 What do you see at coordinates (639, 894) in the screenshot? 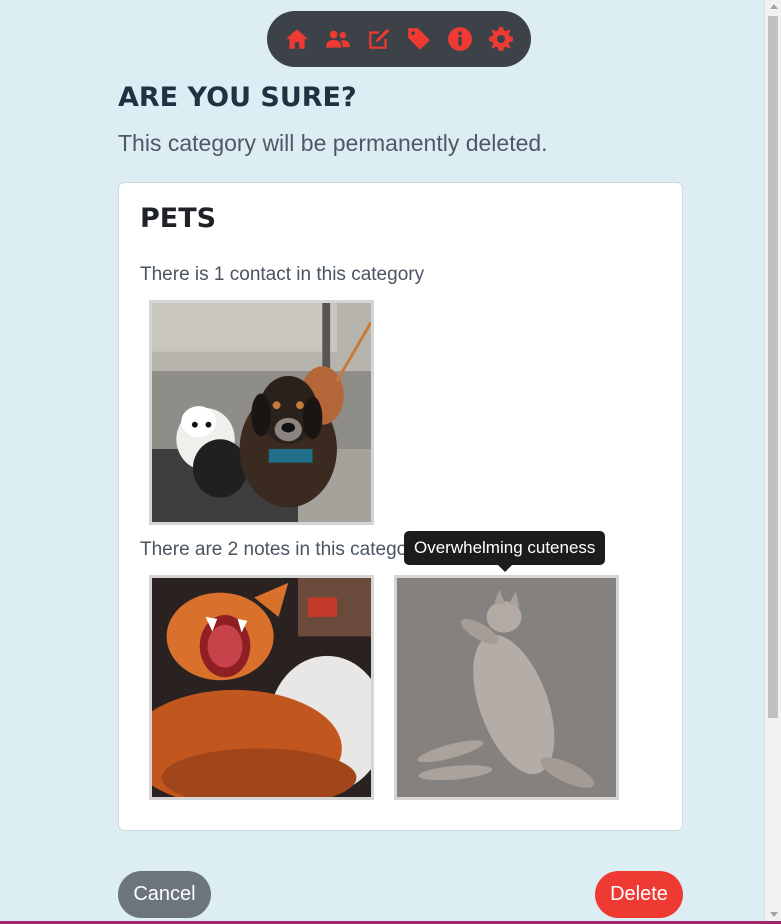
I see `delete-button: Delete` at bounding box center [639, 894].